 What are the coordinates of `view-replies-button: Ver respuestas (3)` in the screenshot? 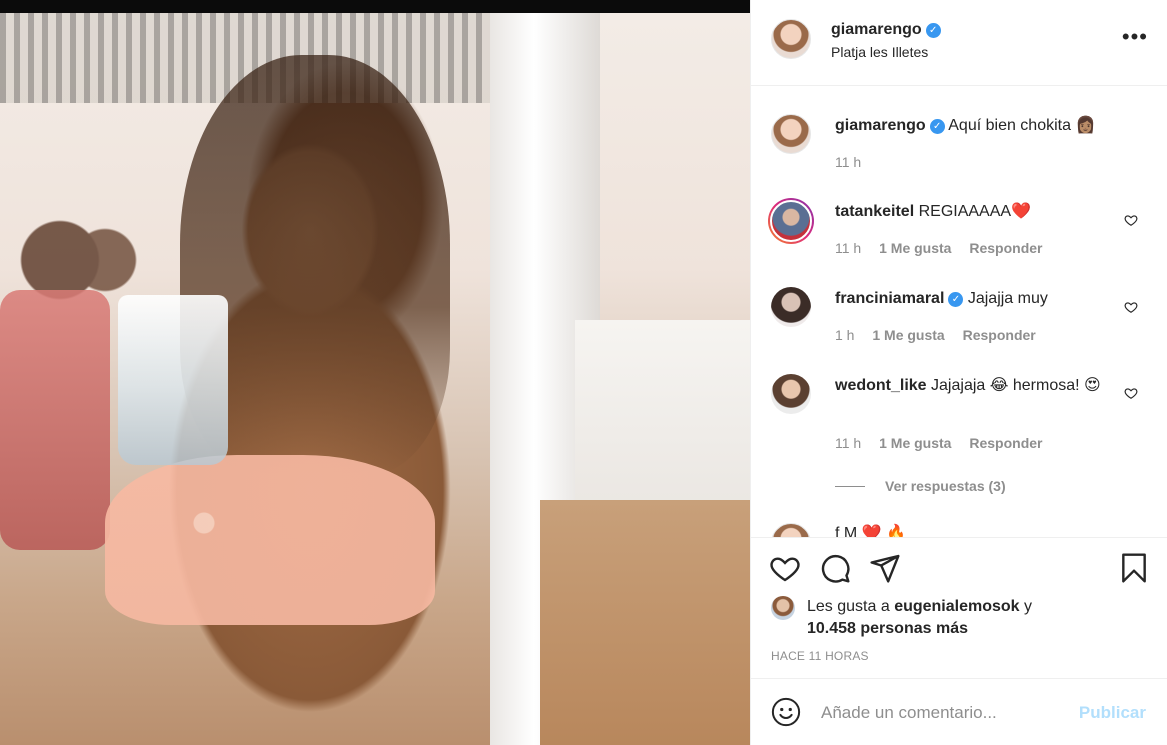 It's located at (920, 486).